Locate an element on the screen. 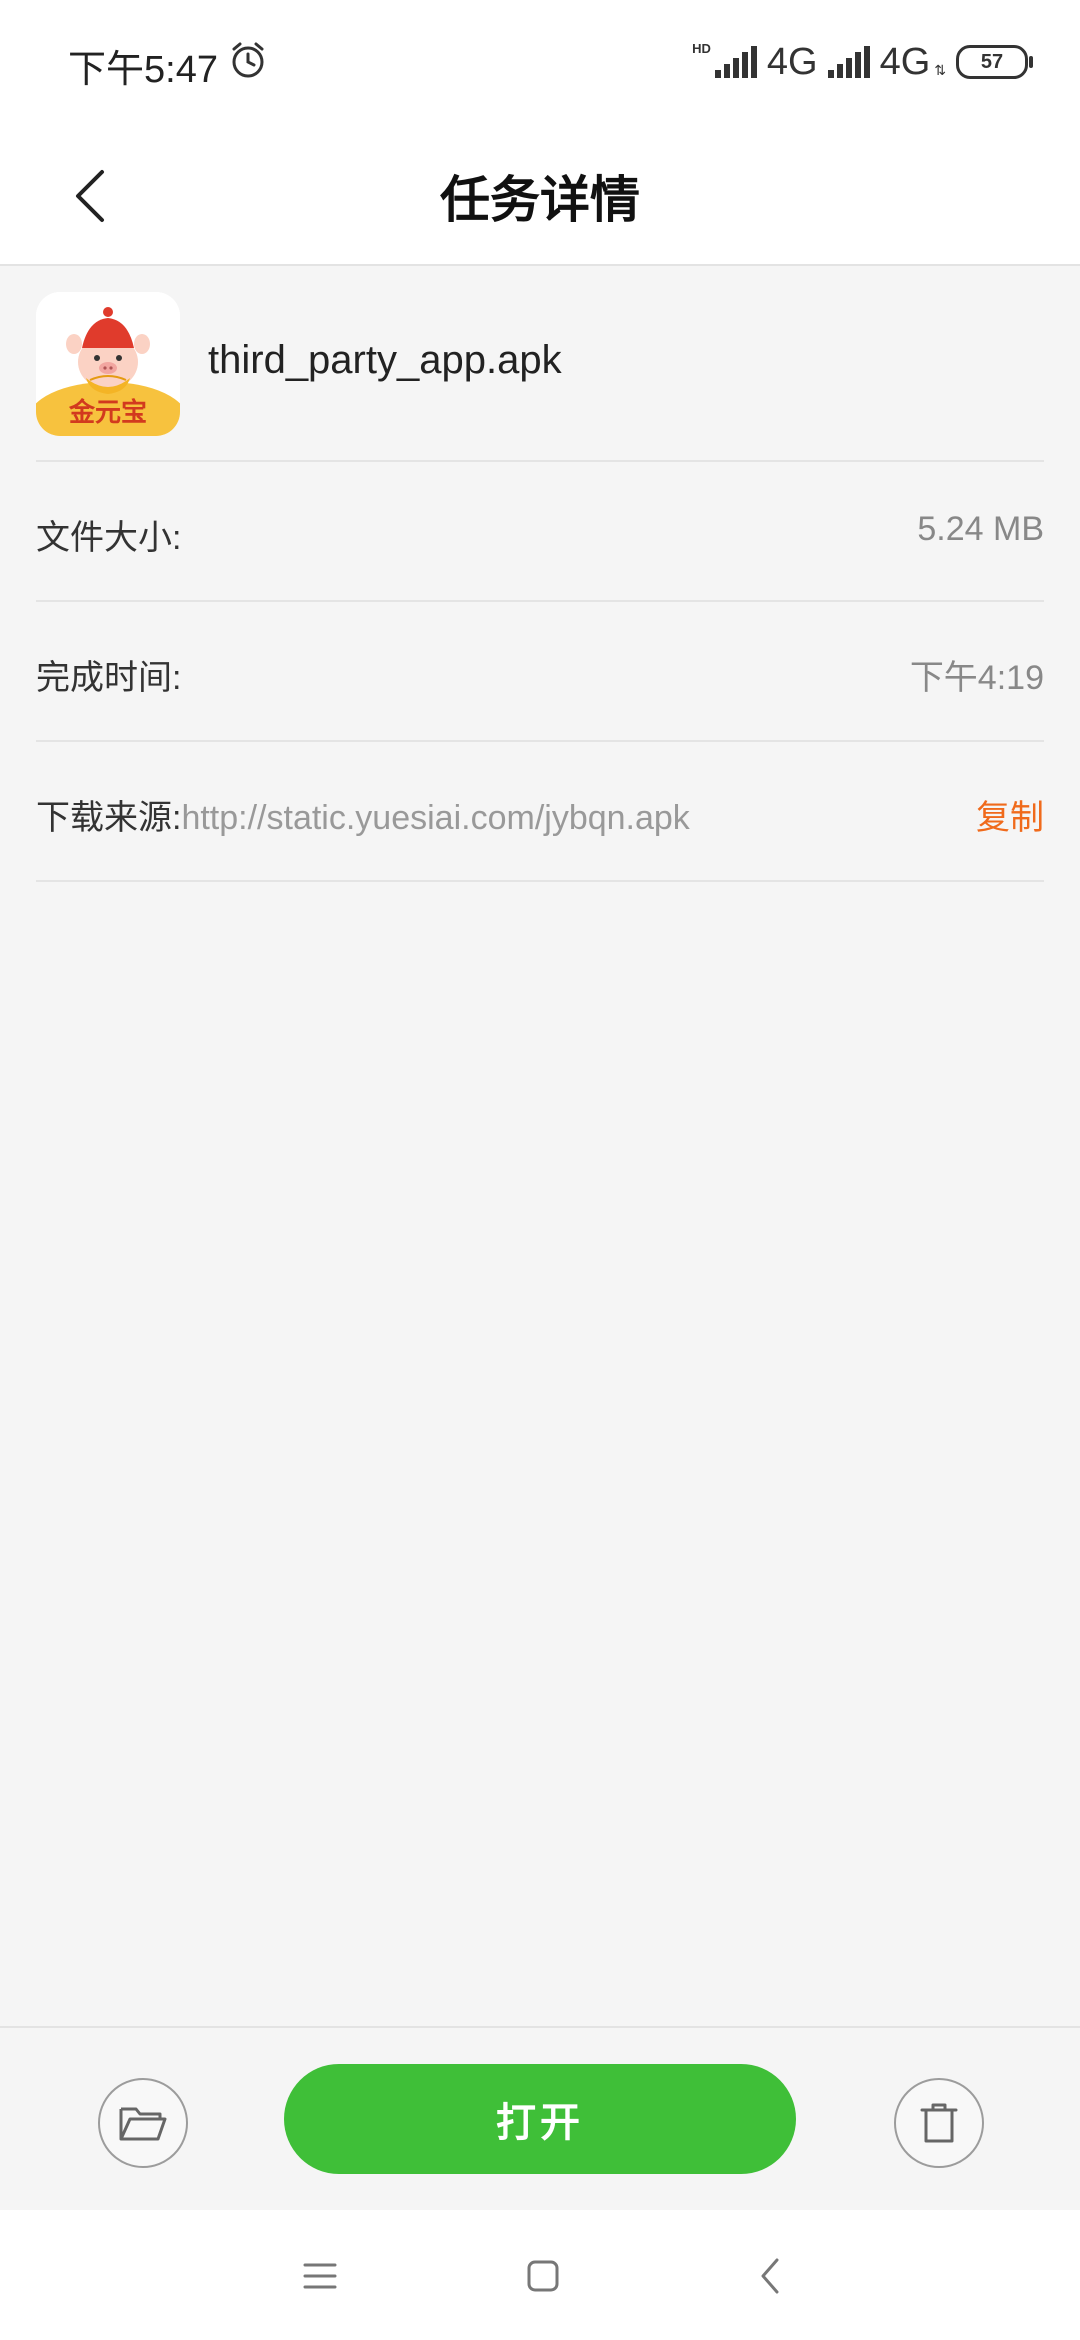  hd-badge: HD is located at coordinates (701, 48).